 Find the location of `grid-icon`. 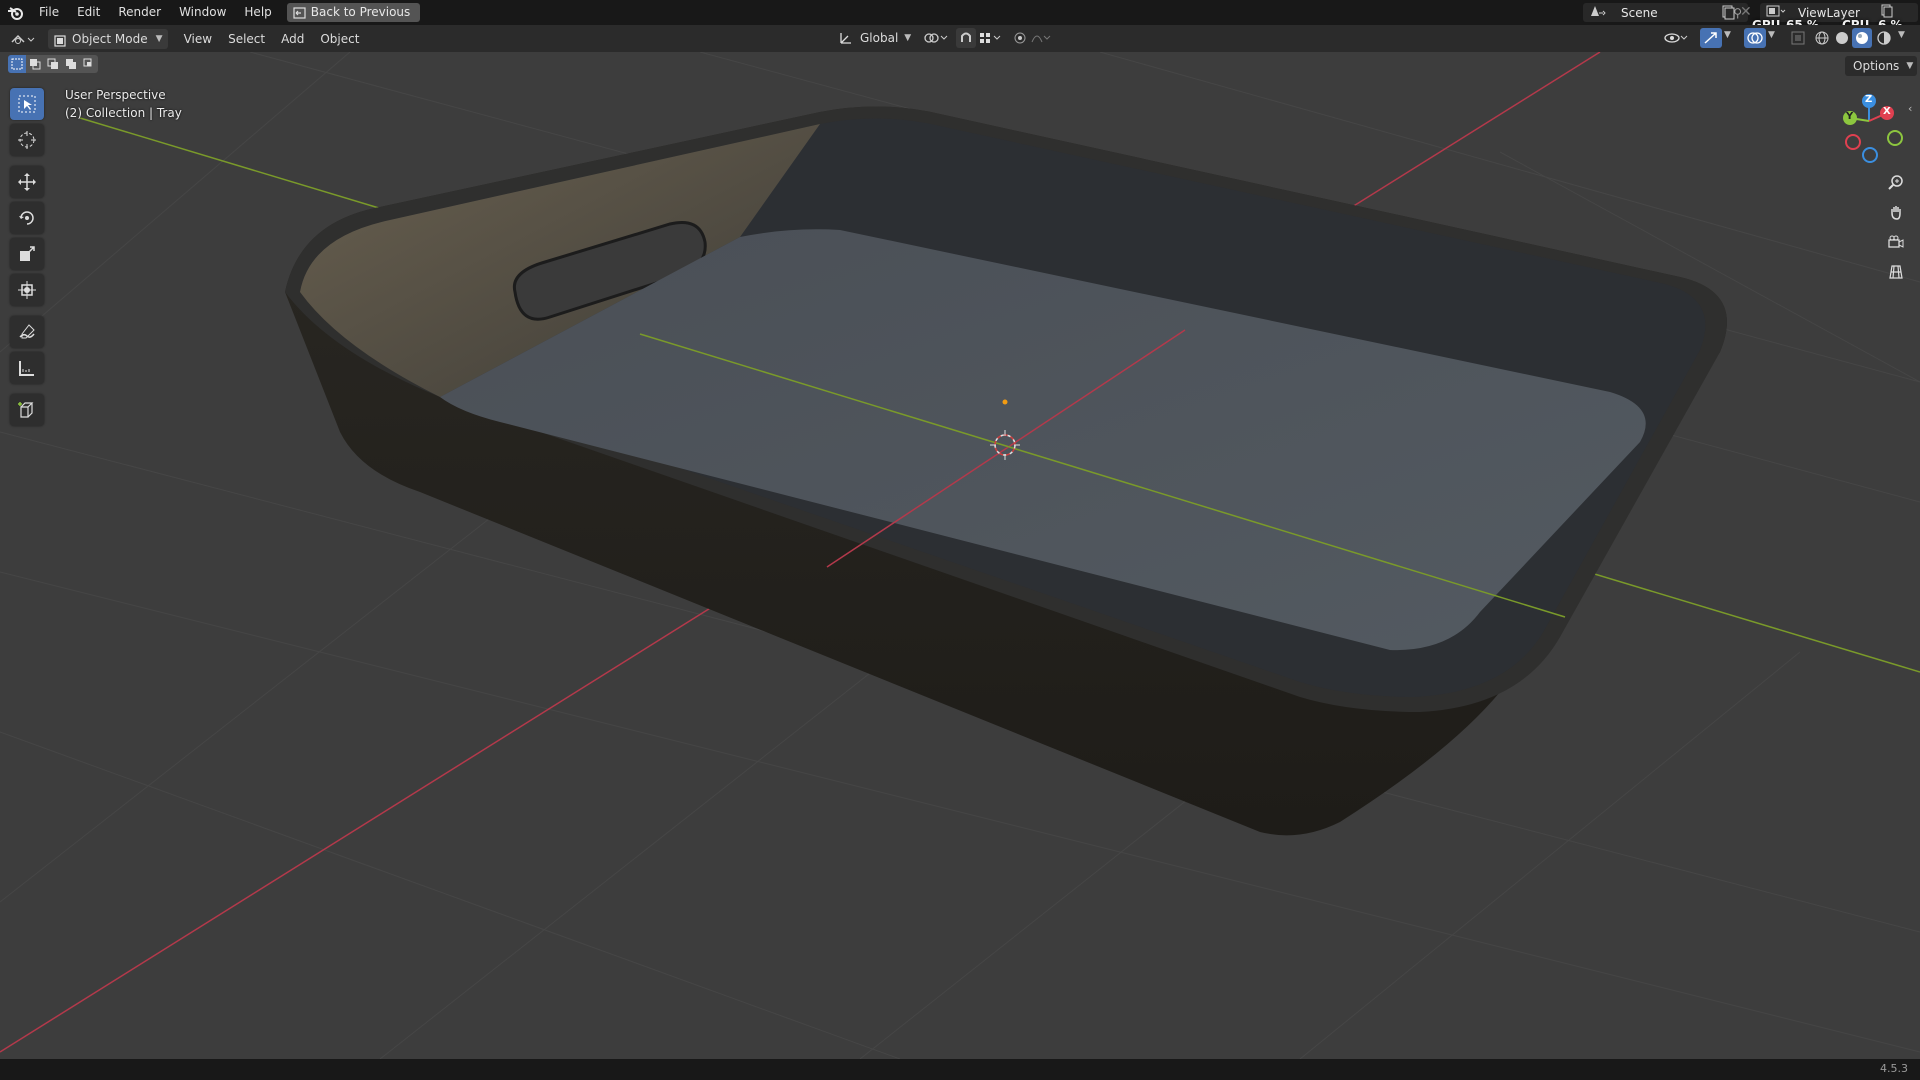

grid-icon is located at coordinates (1896, 272).